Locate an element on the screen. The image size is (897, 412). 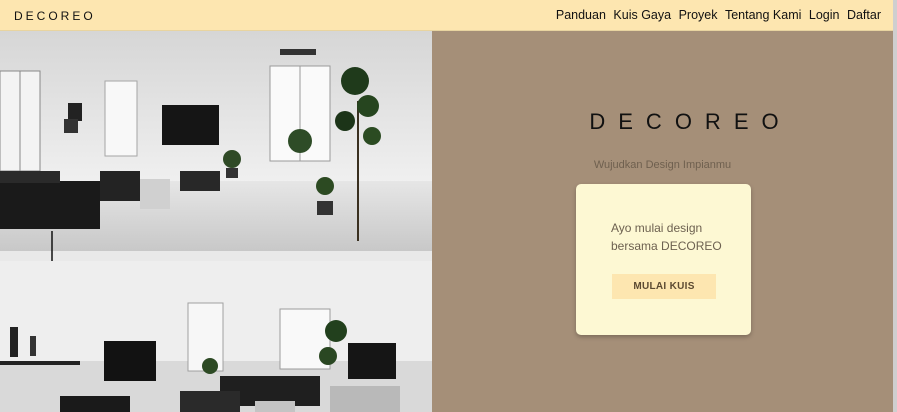
nav-link-daftar: Daftar is located at coordinates (864, 15).